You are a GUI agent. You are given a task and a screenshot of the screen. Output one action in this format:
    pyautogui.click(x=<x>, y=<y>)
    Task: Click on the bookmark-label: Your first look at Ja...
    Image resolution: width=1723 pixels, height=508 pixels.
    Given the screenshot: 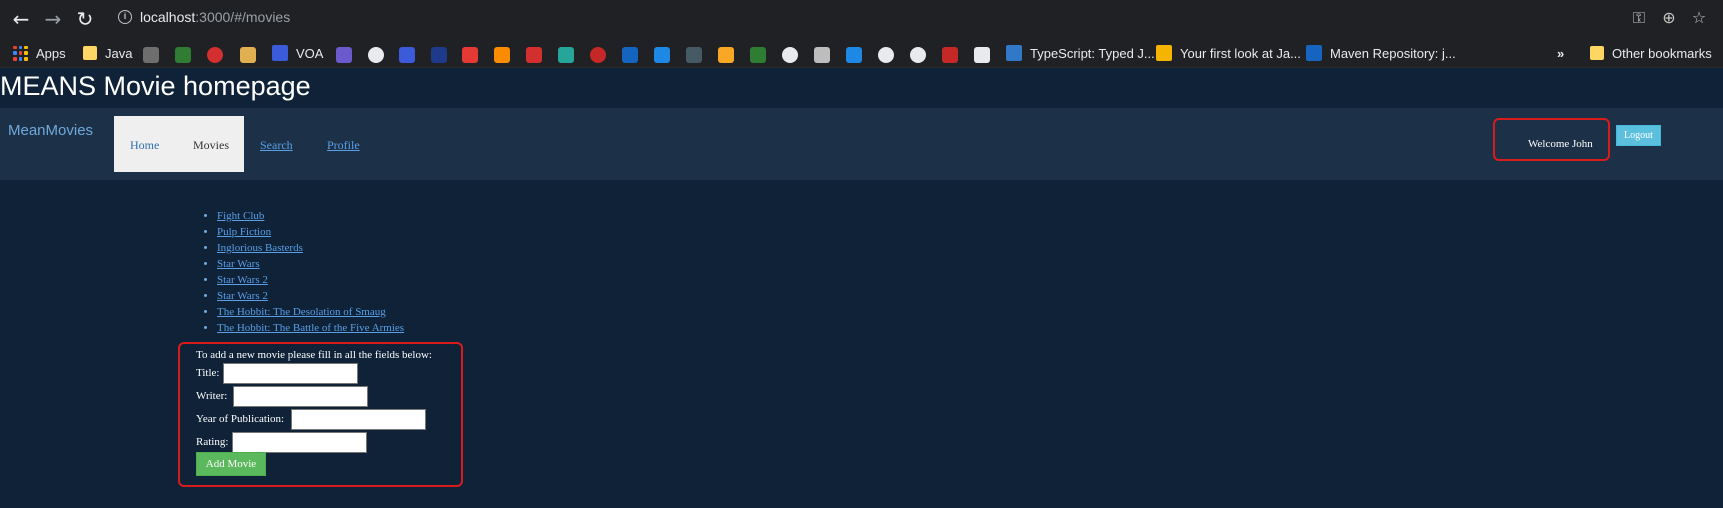 What is the action you would take?
    pyautogui.click(x=1240, y=53)
    